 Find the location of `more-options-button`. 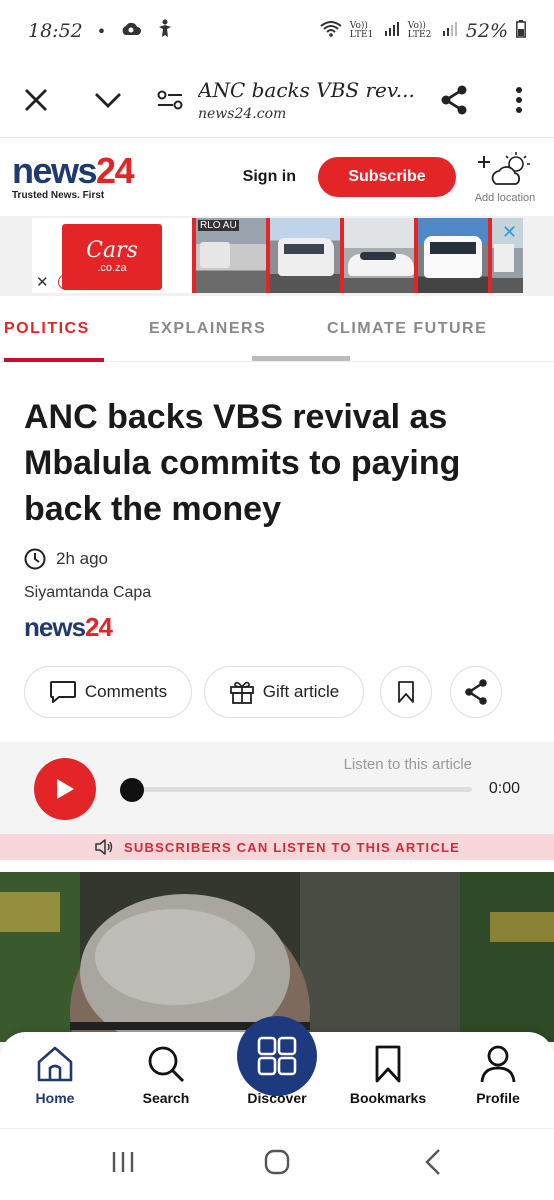

more-options-button is located at coordinates (519, 100).